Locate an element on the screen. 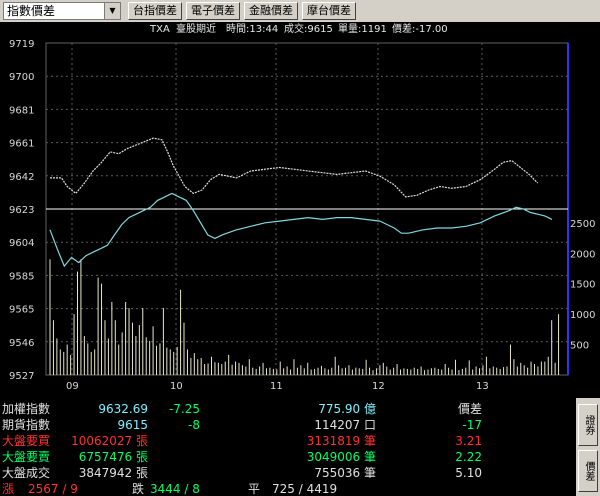  deal-readout: 成交:9615 is located at coordinates (308, 29).